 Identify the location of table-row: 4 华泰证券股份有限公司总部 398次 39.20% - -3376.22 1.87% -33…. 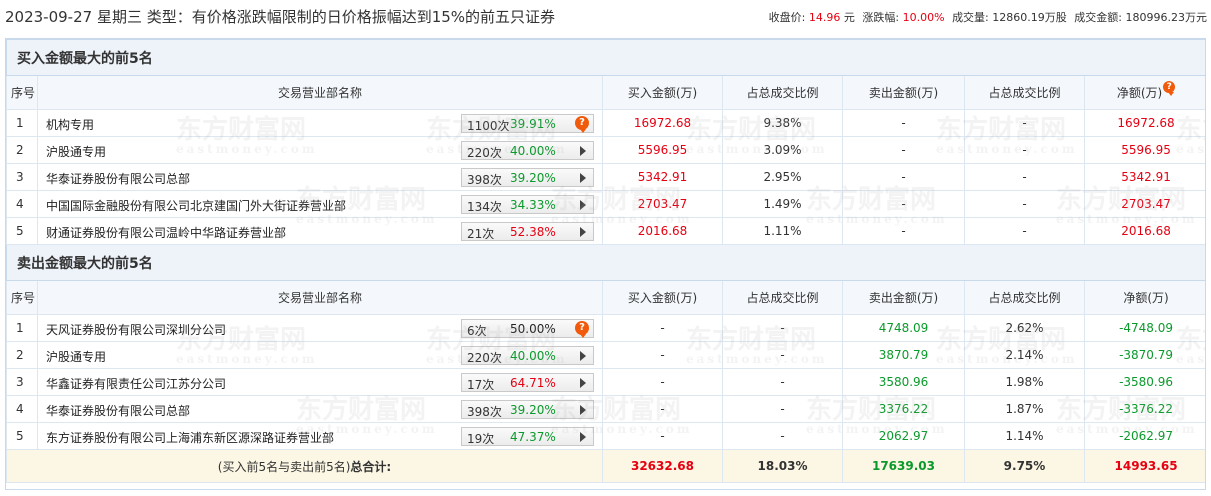
(605, 409).